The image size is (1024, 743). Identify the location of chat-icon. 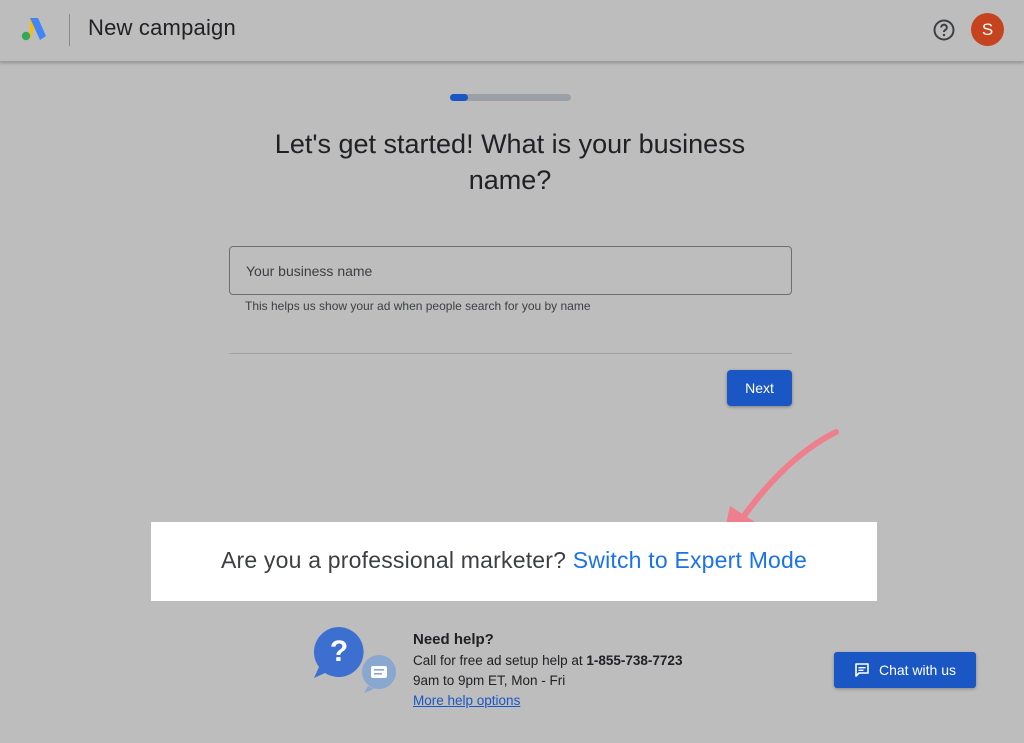
(862, 670).